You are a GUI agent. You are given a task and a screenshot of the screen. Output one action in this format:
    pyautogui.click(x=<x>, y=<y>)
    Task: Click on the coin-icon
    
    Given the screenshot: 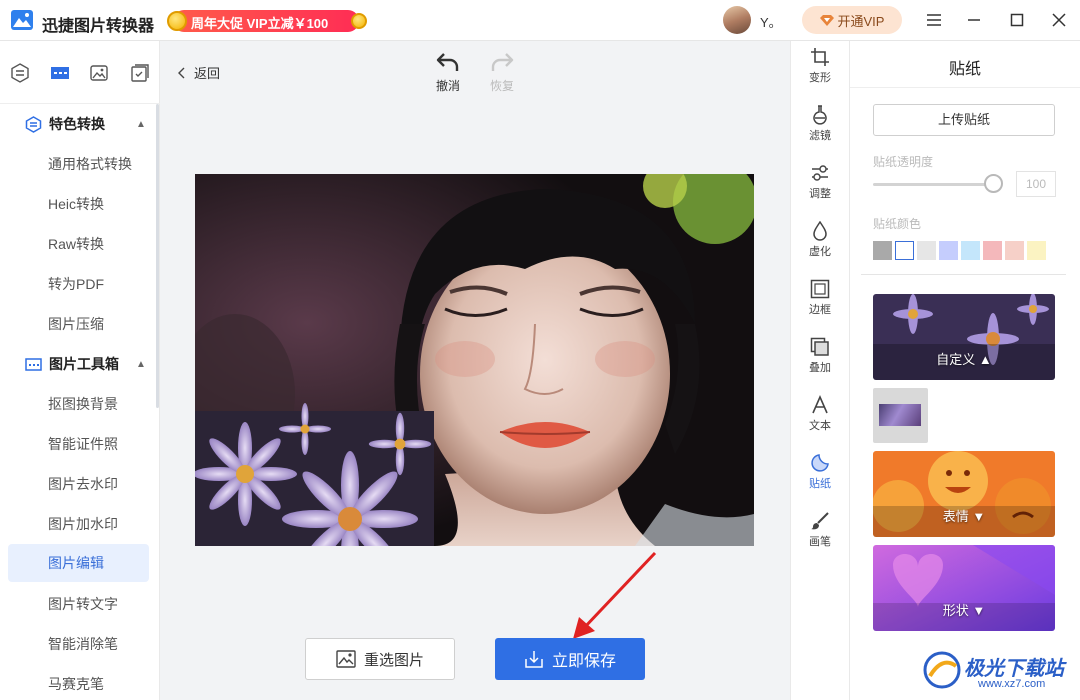 What is the action you would take?
    pyautogui.click(x=359, y=21)
    